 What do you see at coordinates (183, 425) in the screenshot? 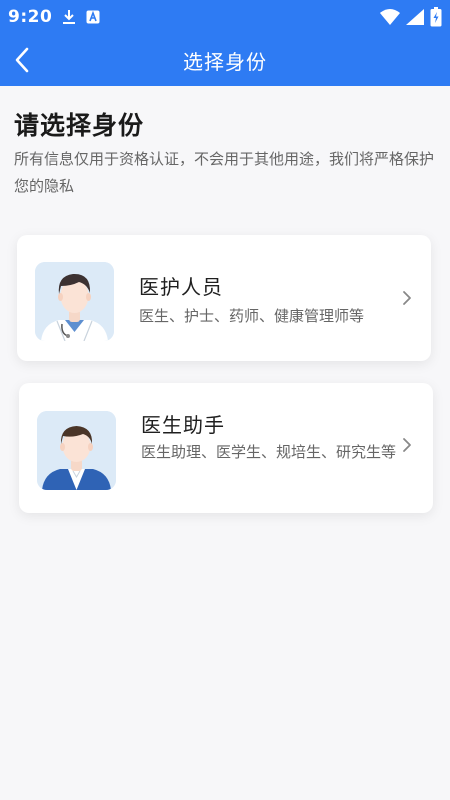
I see `card-title: 医生助手` at bounding box center [183, 425].